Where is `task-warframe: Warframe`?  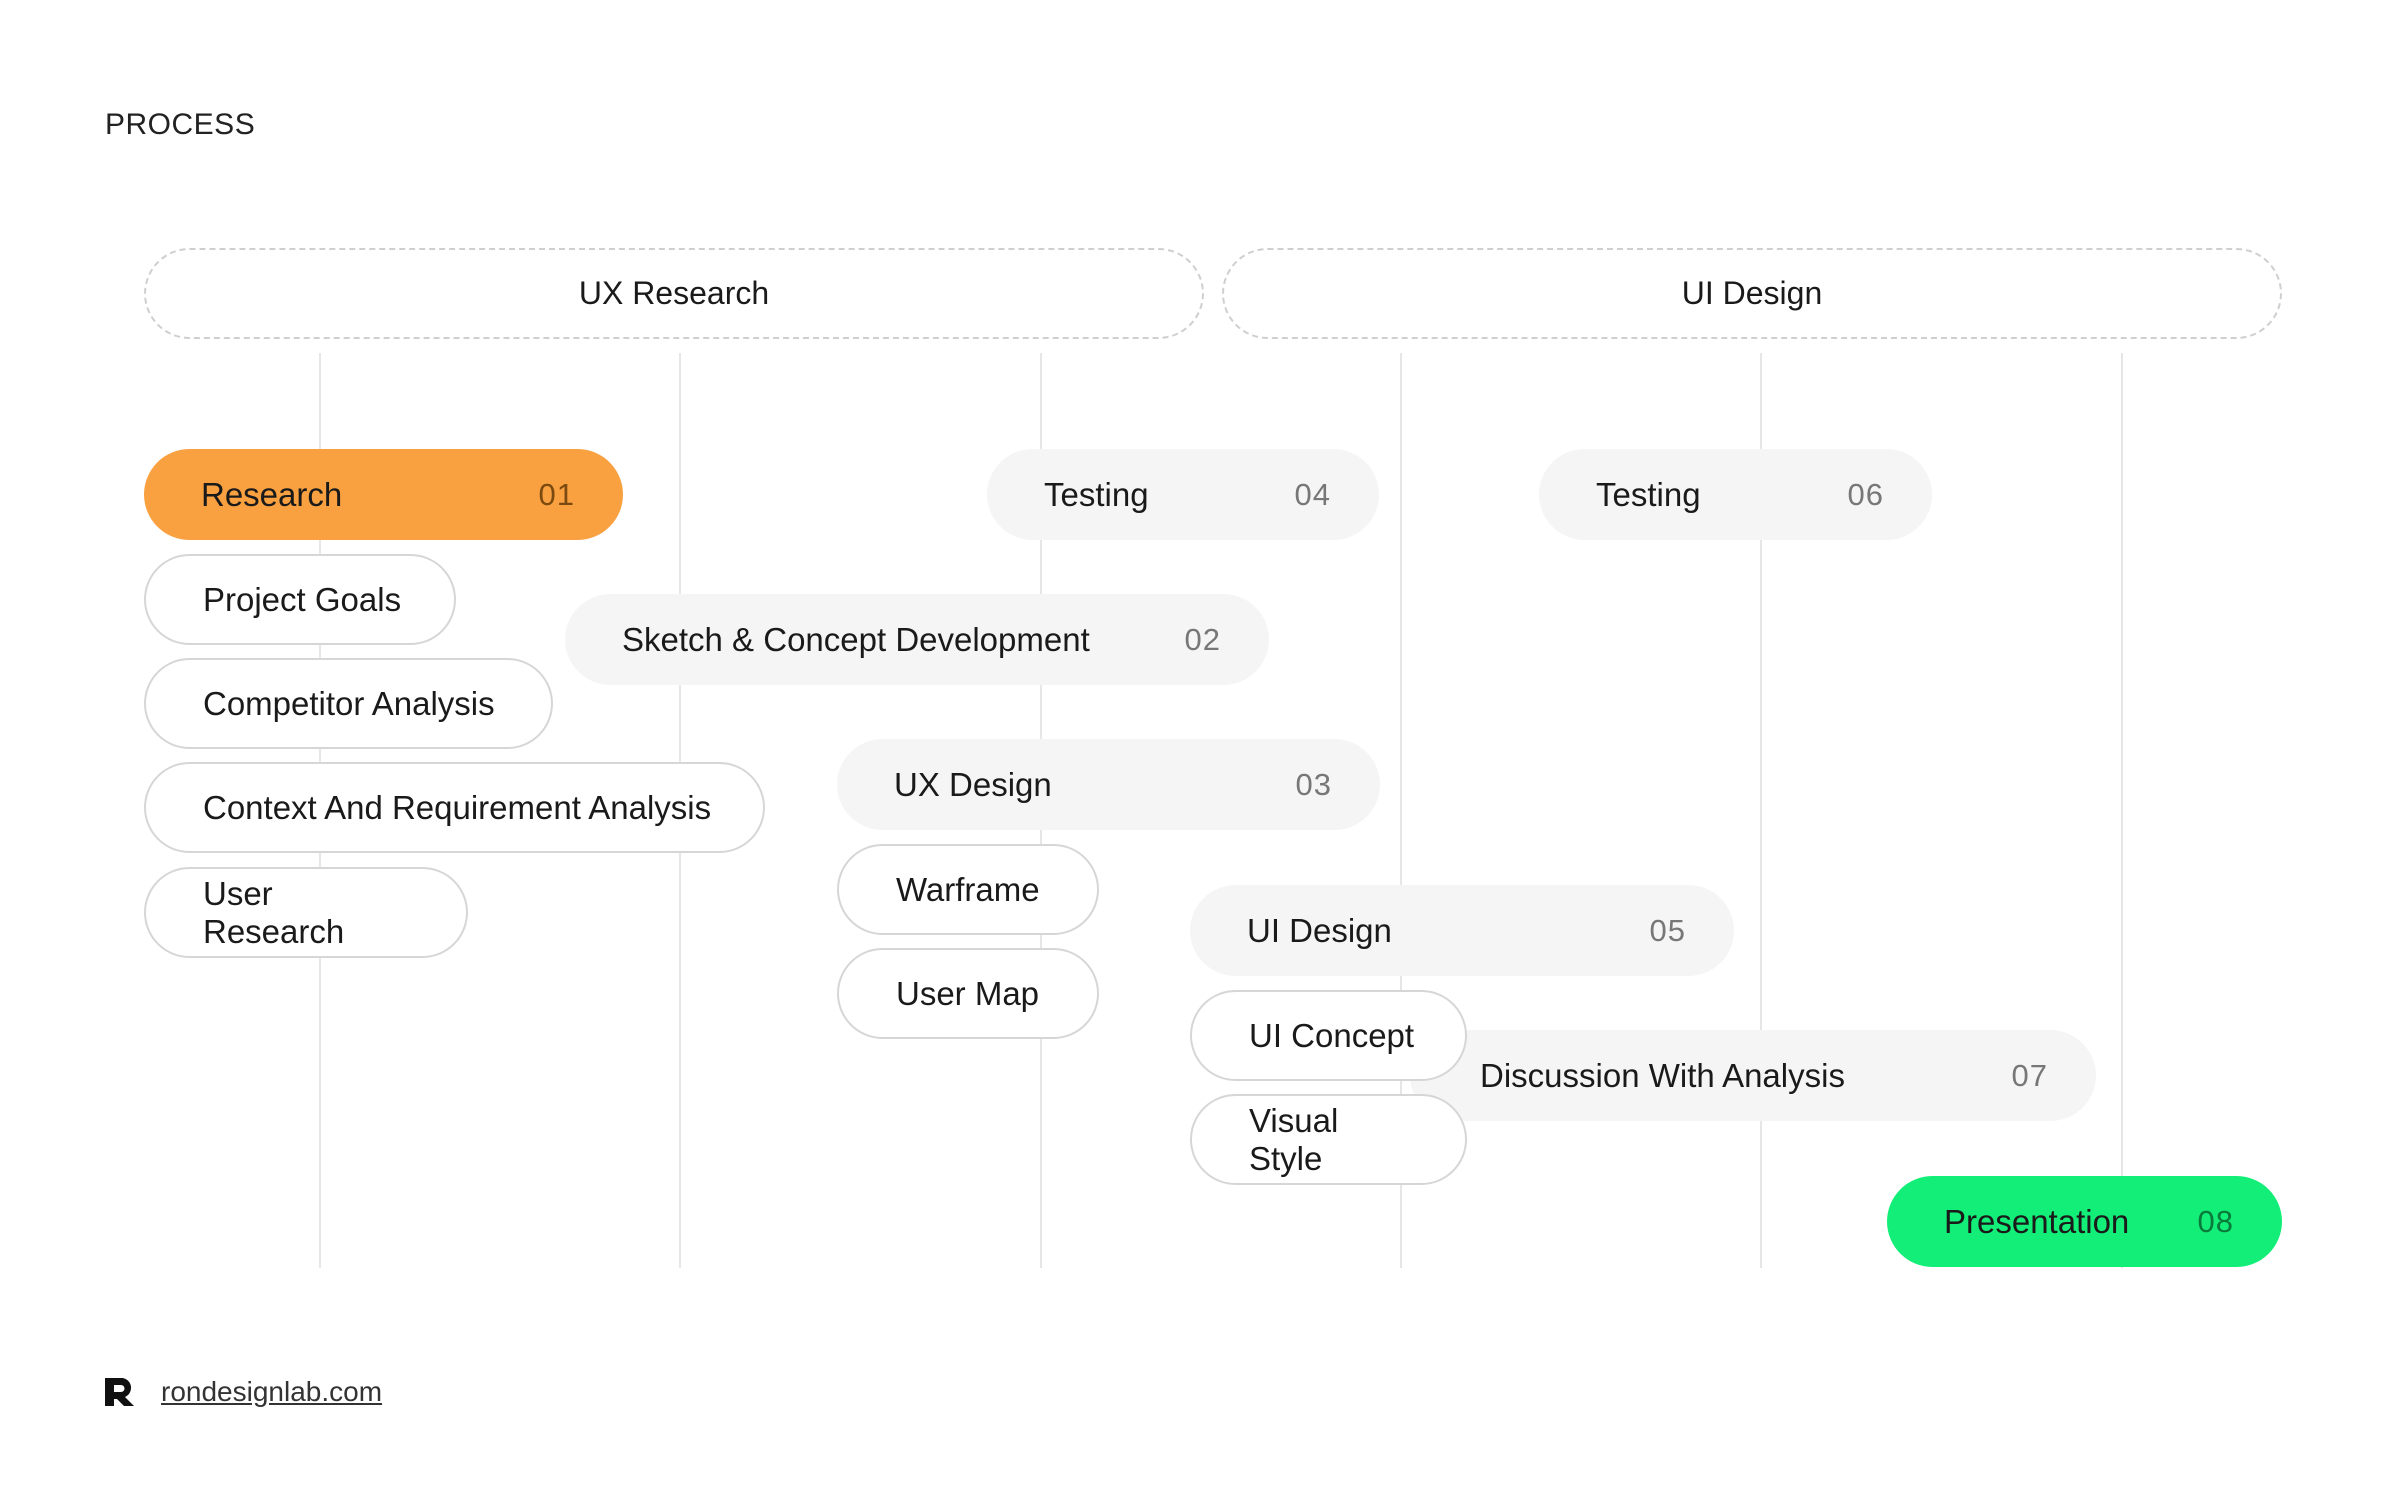 task-warframe: Warframe is located at coordinates (968, 889).